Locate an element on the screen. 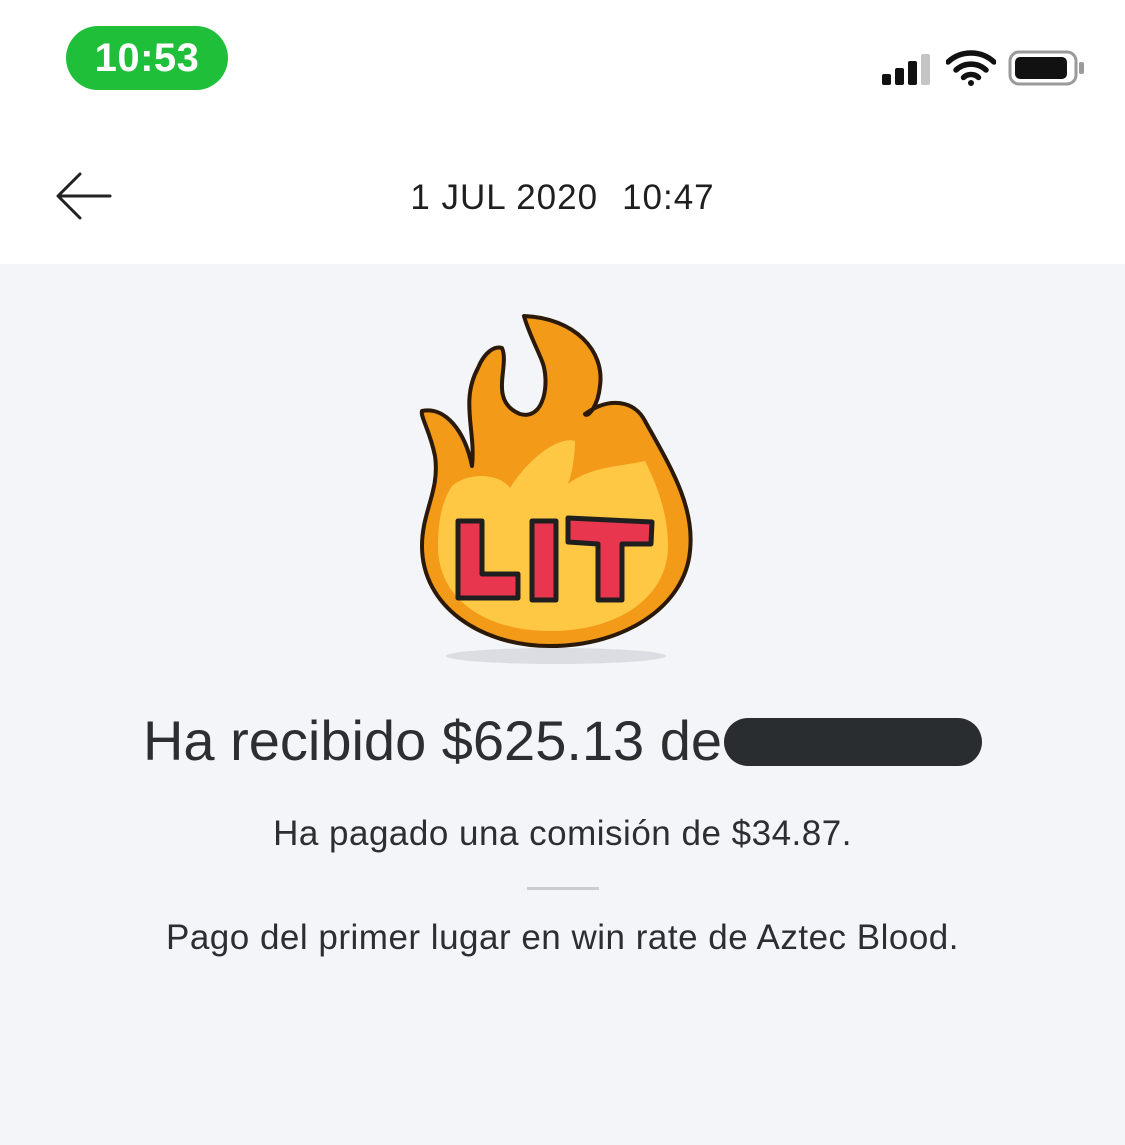 The height and width of the screenshot is (1145, 1125). transaction-time: 10:47 is located at coordinates (668, 197).